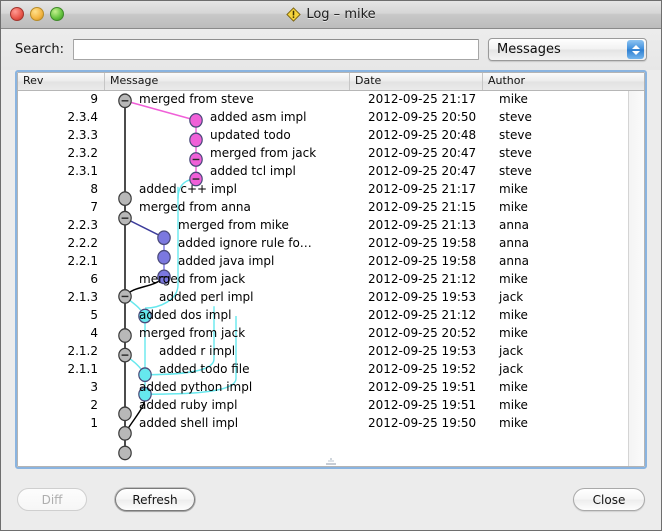 The height and width of the screenshot is (531, 662). I want to click on vertical-scrollbar, so click(636, 278).